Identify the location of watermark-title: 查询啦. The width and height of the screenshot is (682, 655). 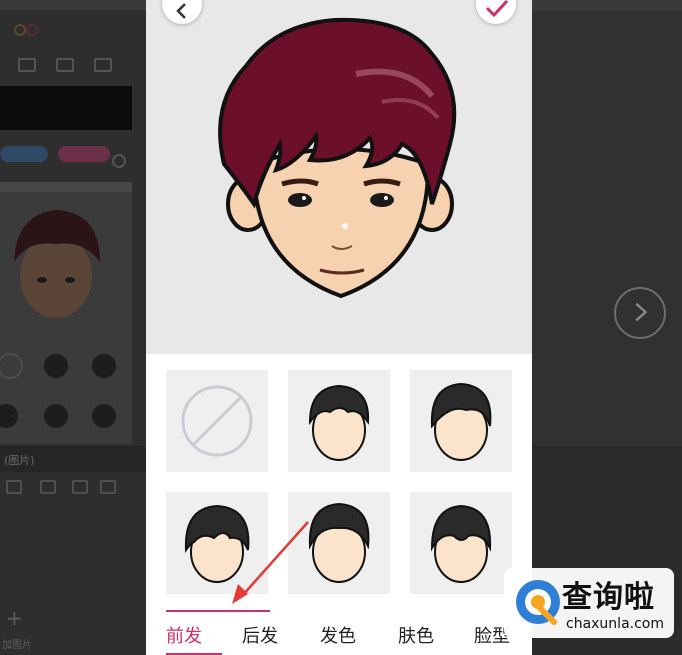
(608, 597).